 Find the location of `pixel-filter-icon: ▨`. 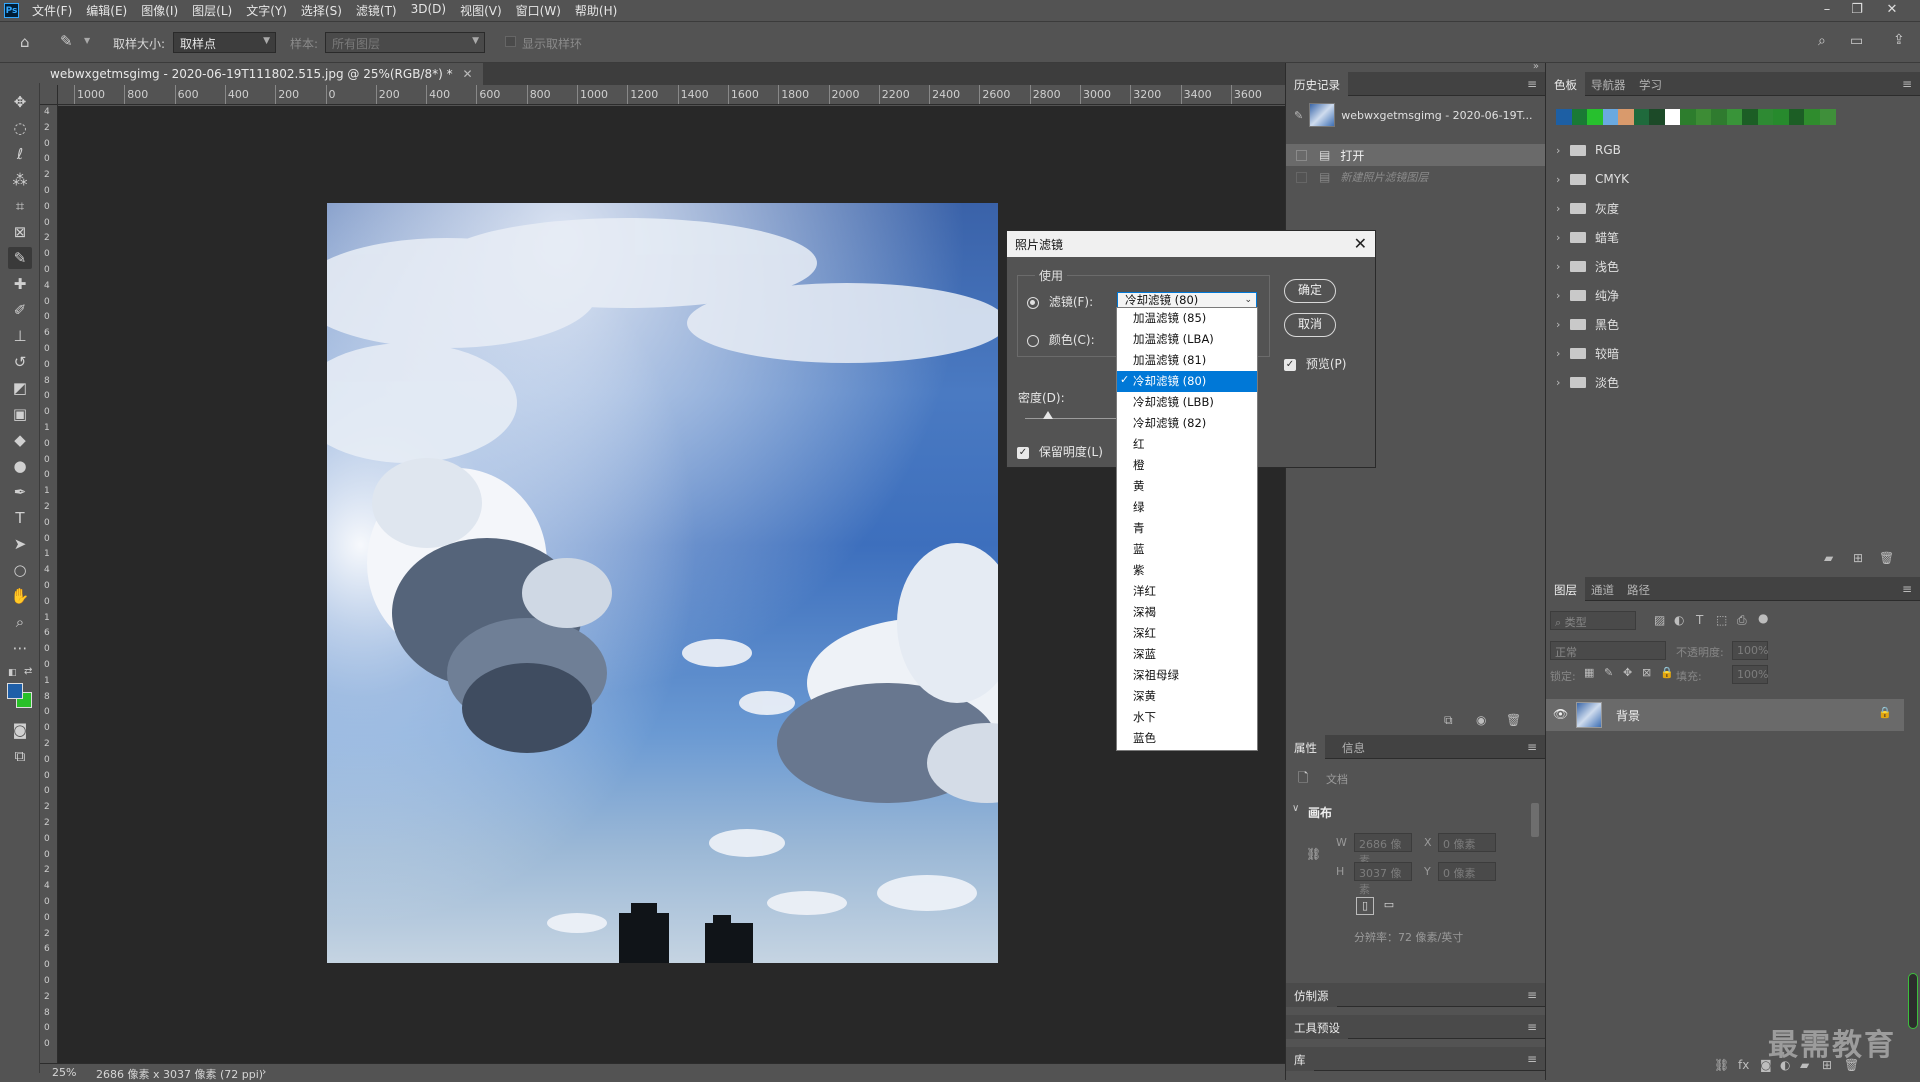

pixel-filter-icon: ▨ is located at coordinates (1659, 620).